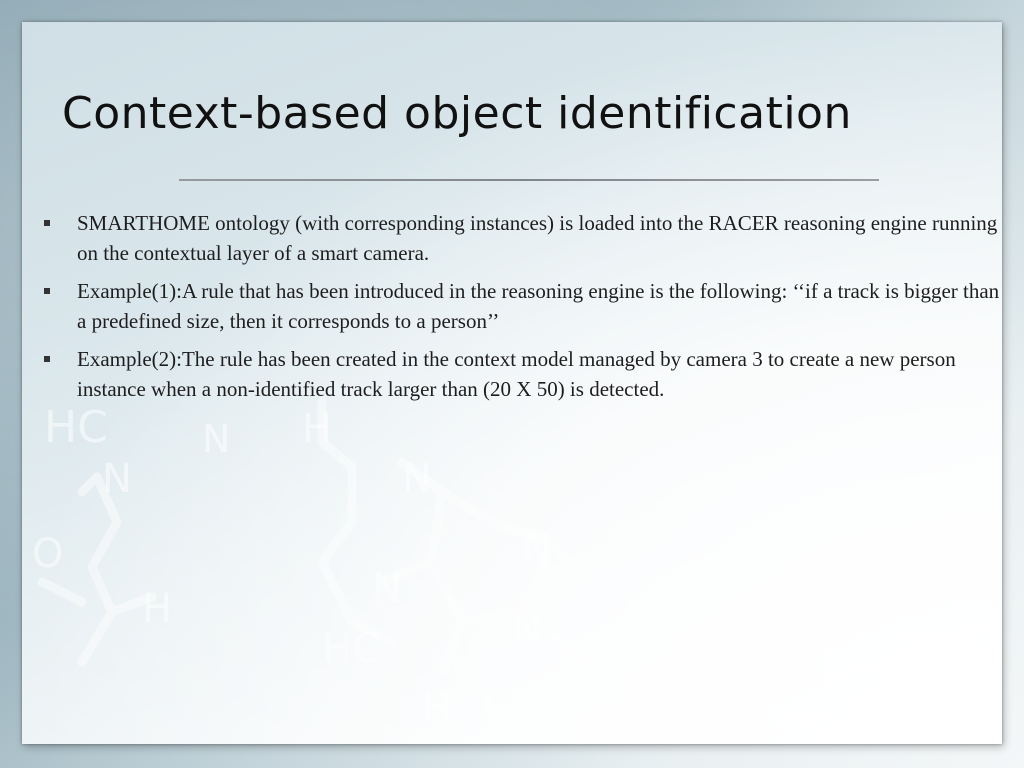  Describe the element at coordinates (351, 649) in the screenshot. I see `svg-text: HC` at that location.